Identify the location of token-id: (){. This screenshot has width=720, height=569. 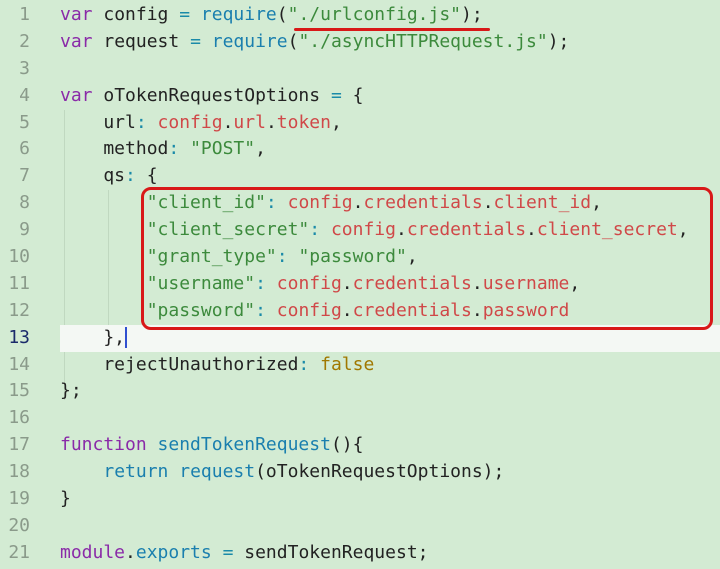
(347, 445).